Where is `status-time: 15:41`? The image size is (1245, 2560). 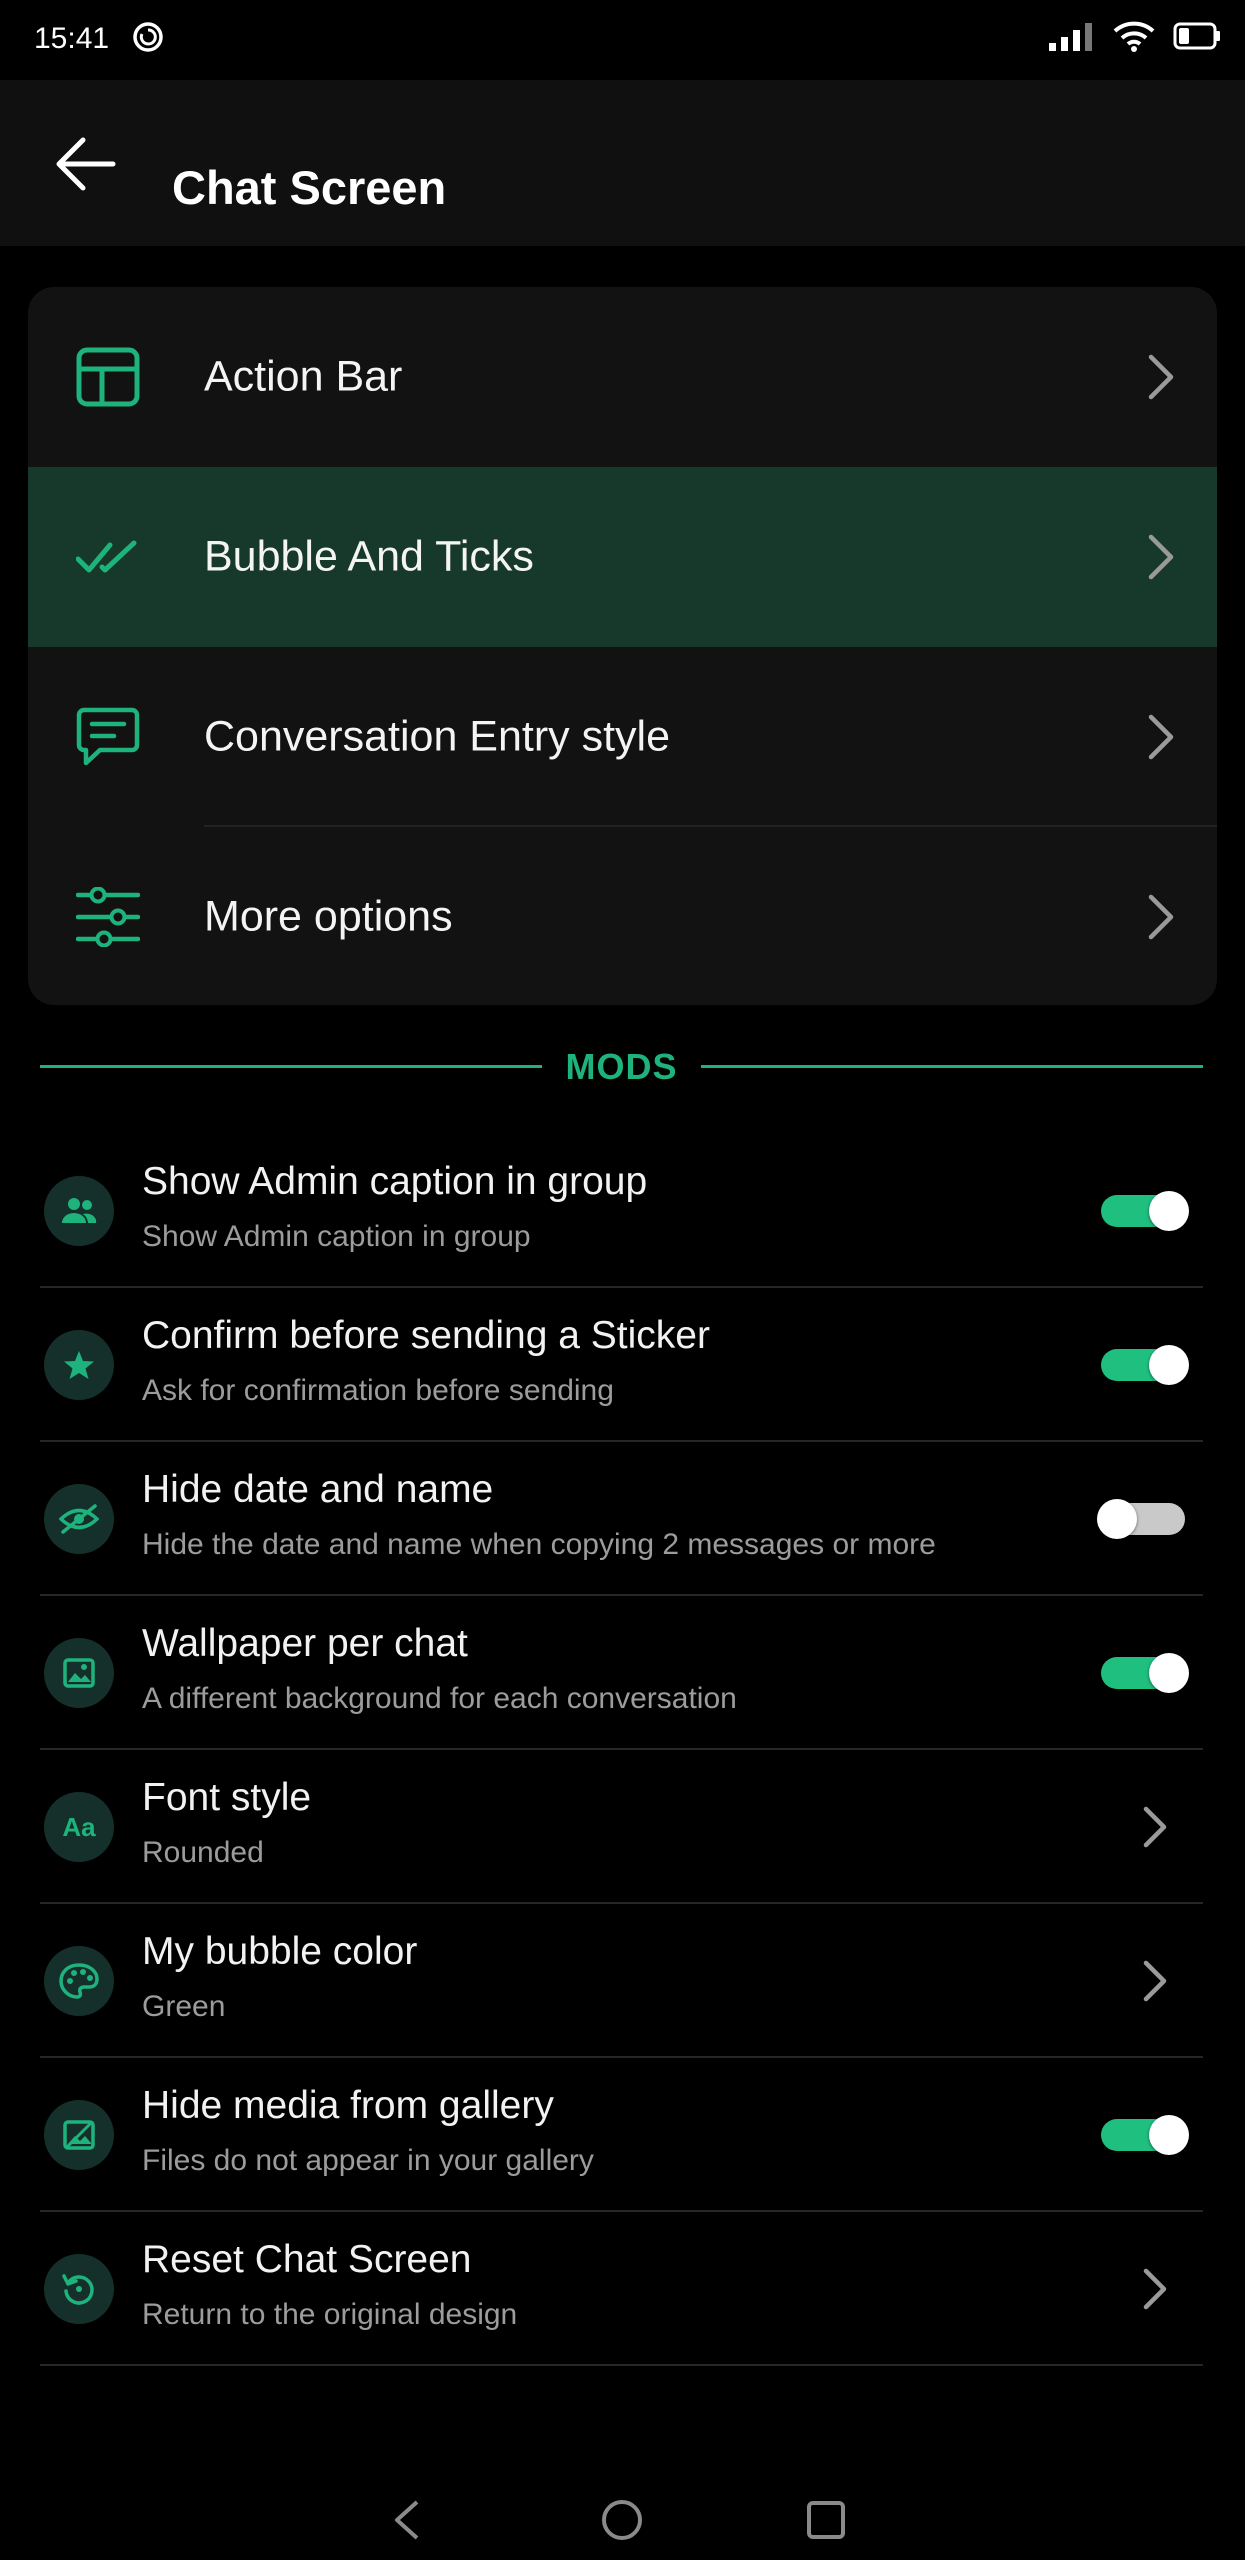
status-time: 15:41 is located at coordinates (72, 38).